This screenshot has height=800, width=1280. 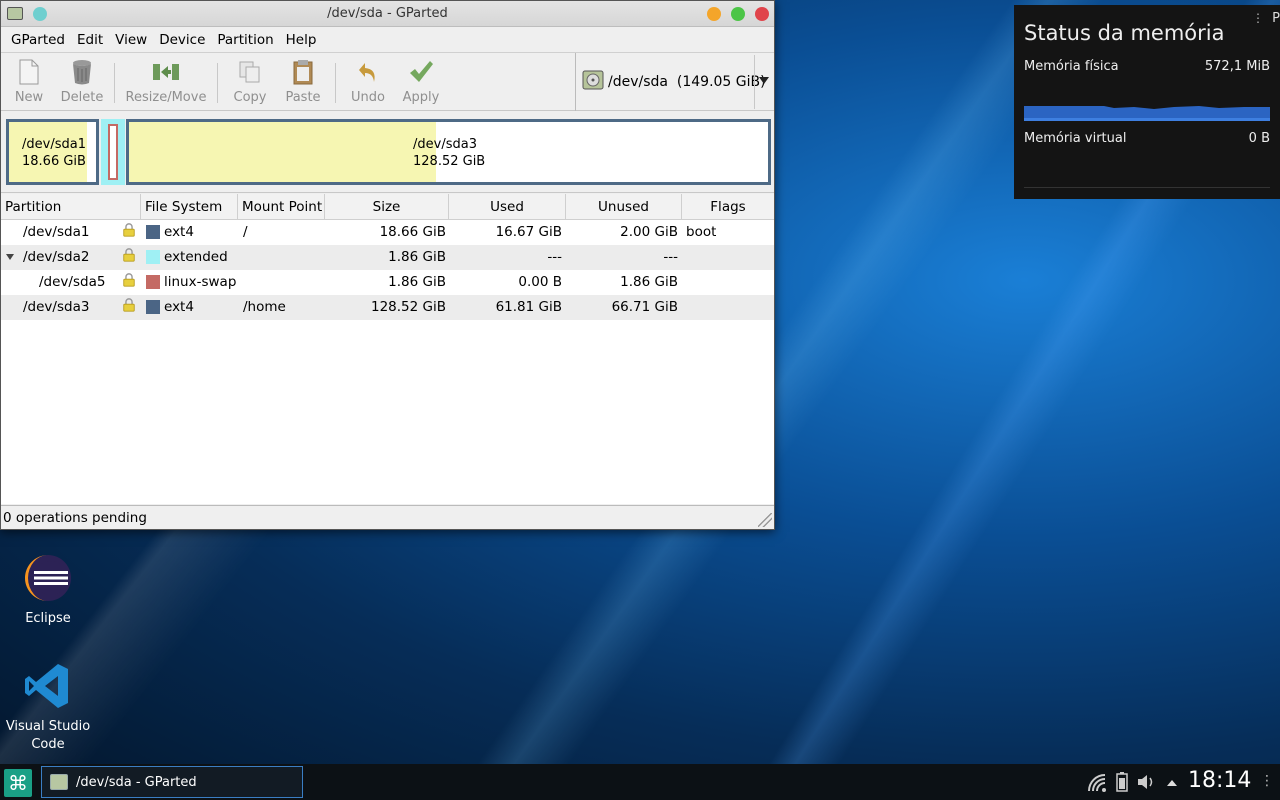 What do you see at coordinates (48, 688) in the screenshot?
I see `vscode-icon` at bounding box center [48, 688].